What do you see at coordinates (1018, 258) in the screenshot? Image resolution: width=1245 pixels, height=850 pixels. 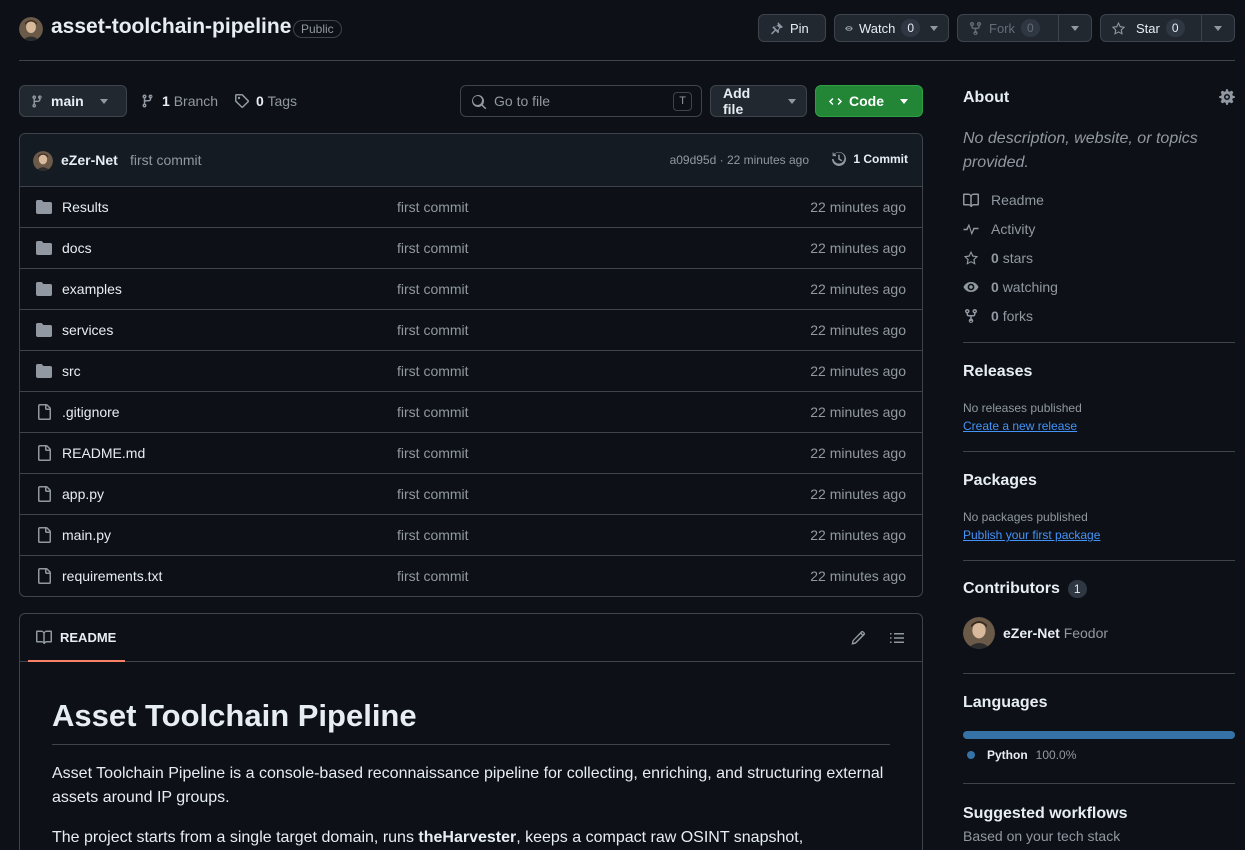 I see `stars-label: stars` at bounding box center [1018, 258].